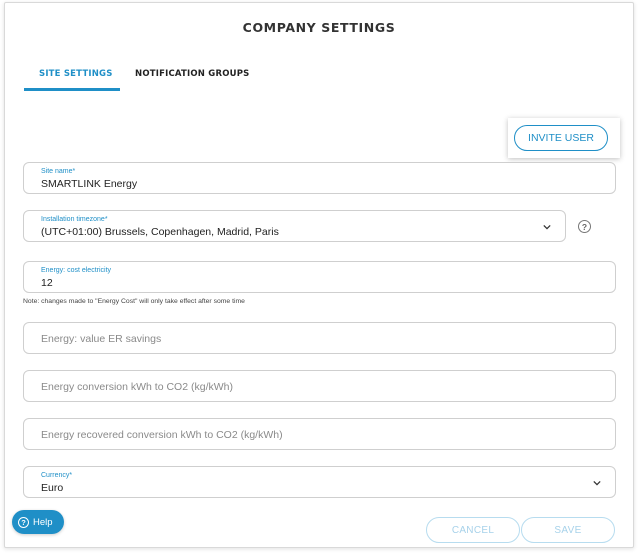 Image resolution: width=638 pixels, height=553 pixels. Describe the element at coordinates (319, 338) in the screenshot. I see `er-savings-field: Energy: value ER savings` at that location.